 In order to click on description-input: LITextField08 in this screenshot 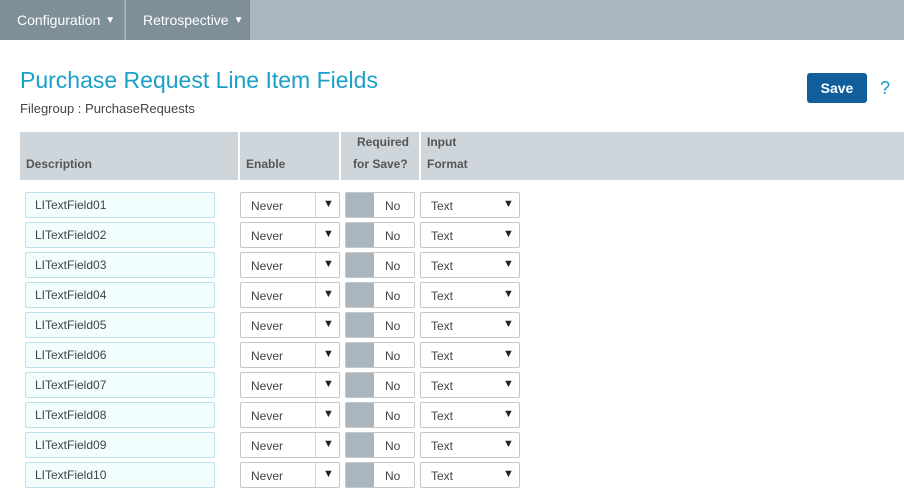, I will do `click(120, 415)`.